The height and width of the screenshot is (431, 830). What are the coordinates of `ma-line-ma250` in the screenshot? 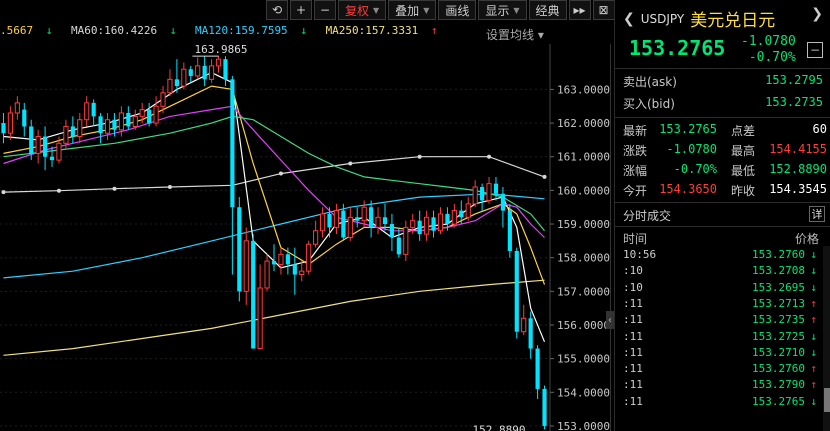 It's located at (274, 317).